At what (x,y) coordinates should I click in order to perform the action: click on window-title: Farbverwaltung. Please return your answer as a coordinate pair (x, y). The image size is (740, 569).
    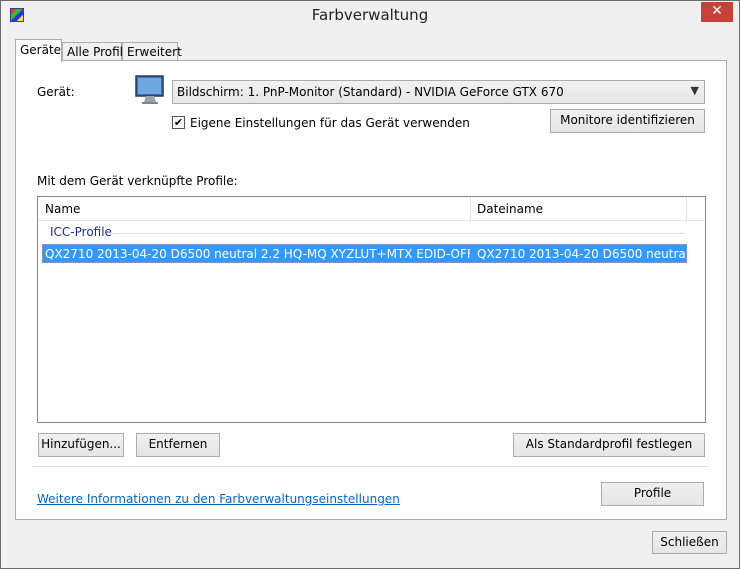
    Looking at the image, I should click on (370, 15).